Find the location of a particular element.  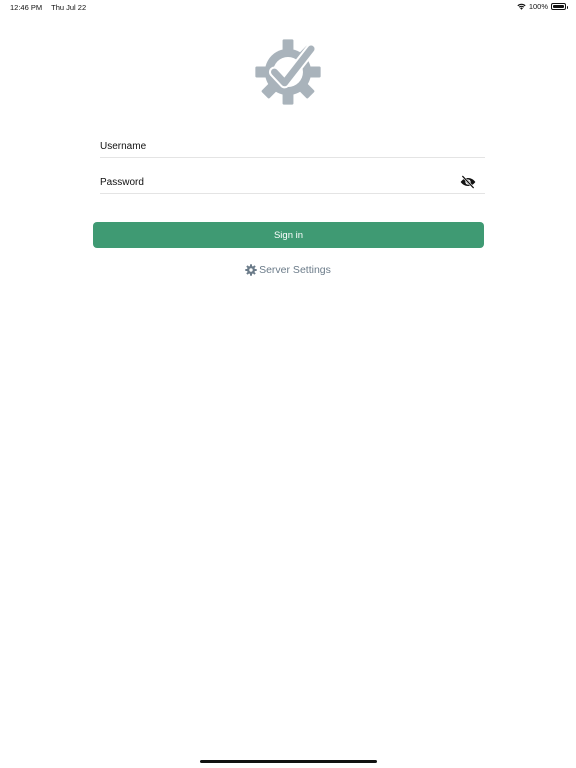

battery-percent: 100% is located at coordinates (538, 6).